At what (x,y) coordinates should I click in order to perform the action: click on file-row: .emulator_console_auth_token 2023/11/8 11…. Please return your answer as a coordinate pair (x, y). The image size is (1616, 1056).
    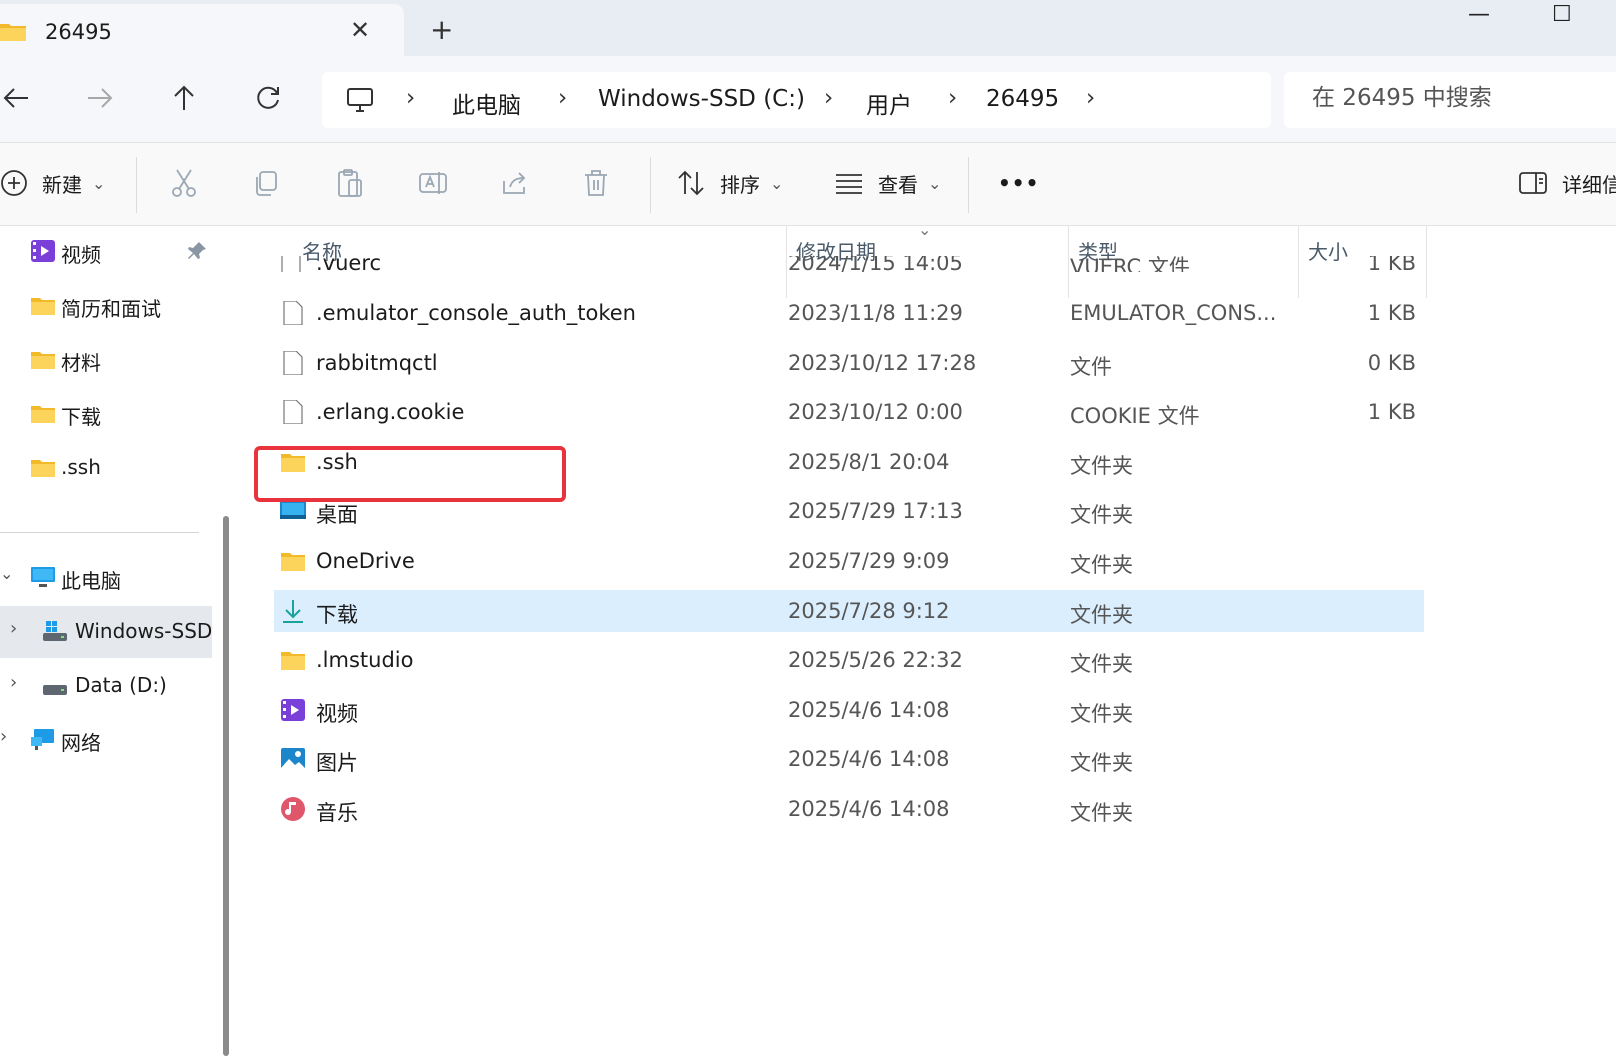
    Looking at the image, I should click on (849, 313).